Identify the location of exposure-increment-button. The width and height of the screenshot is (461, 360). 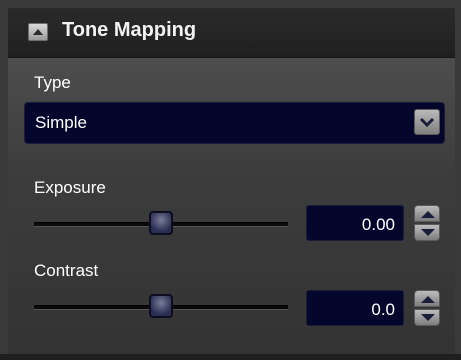
(427, 213).